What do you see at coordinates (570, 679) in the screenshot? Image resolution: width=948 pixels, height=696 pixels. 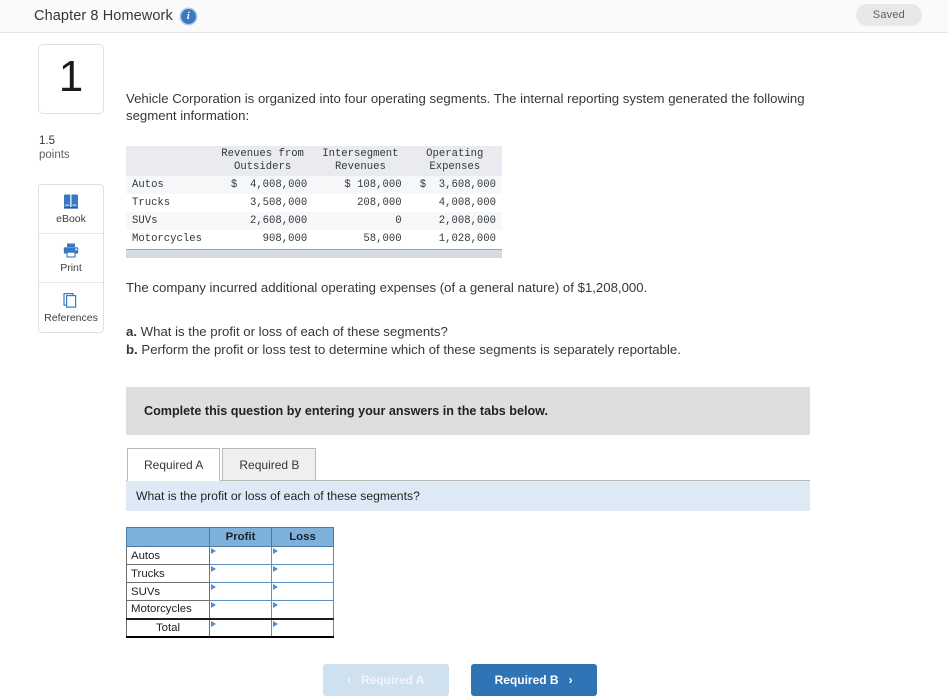 I see `chevron-right-icon: ›` at bounding box center [570, 679].